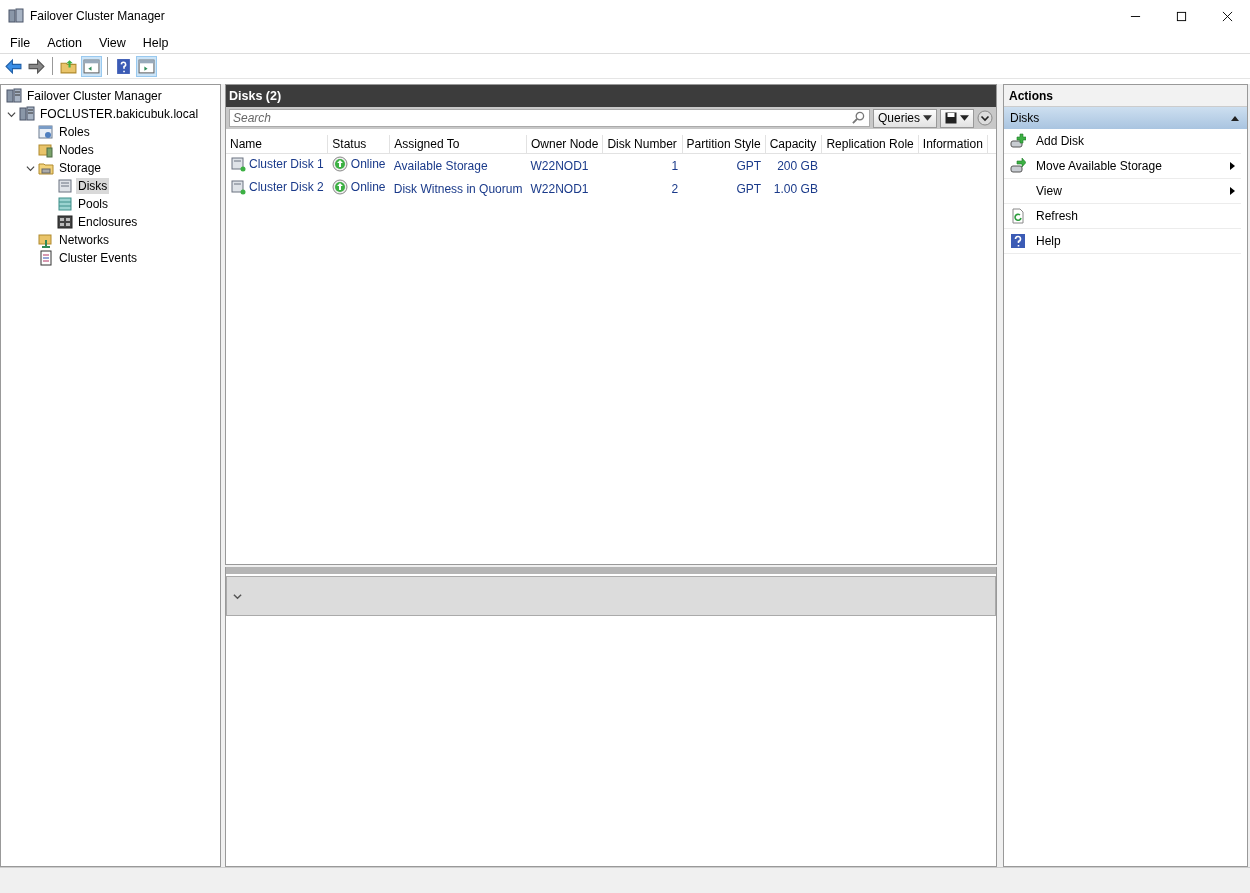 The width and height of the screenshot is (1250, 893). I want to click on window-title: Failover Cluster Manager, so click(98, 16).